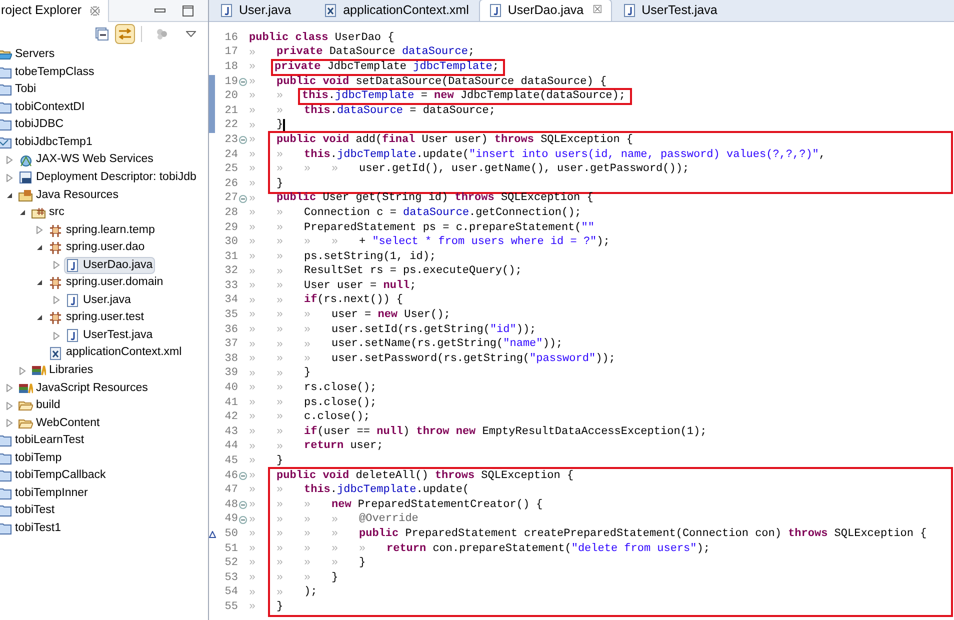 The height and width of the screenshot is (620, 954). What do you see at coordinates (465, 97) in the screenshot?
I see `highlighted-code-line: this.jdbcTemplate = new JdbcTemplate(dataSource);` at bounding box center [465, 97].